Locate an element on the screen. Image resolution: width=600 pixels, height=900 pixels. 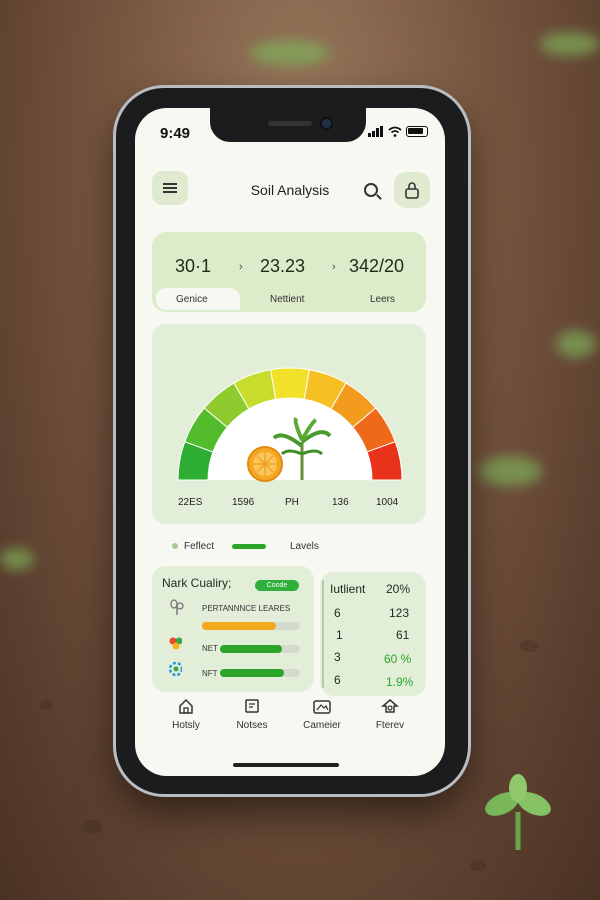
front-camera is located at coordinates (326, 123).